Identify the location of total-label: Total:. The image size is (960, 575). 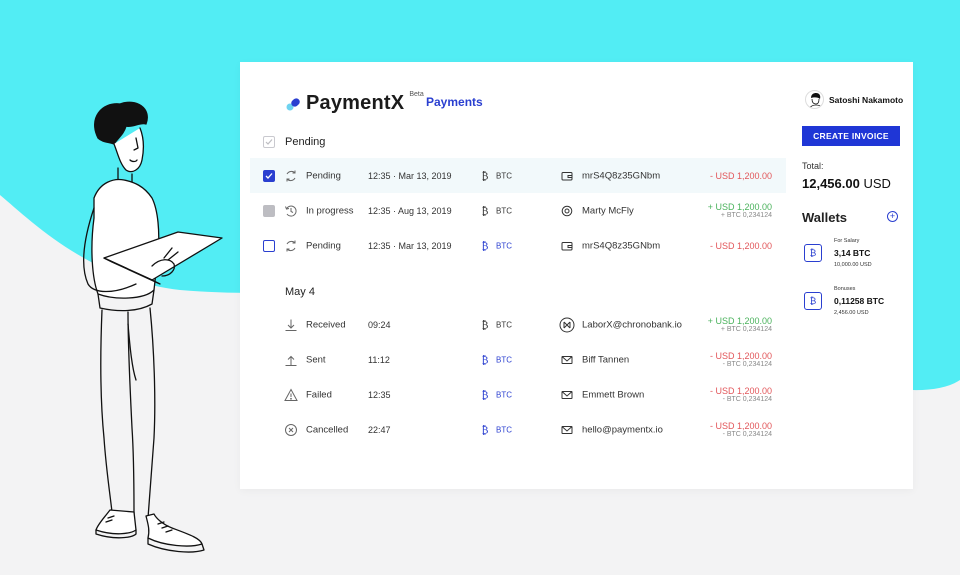
(813, 166).